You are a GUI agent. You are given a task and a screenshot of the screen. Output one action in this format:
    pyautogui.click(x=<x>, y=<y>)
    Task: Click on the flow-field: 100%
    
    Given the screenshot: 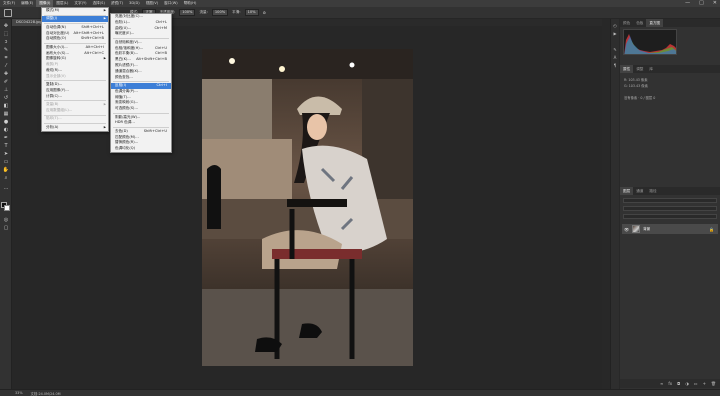 What is the action you would take?
    pyautogui.click(x=220, y=12)
    